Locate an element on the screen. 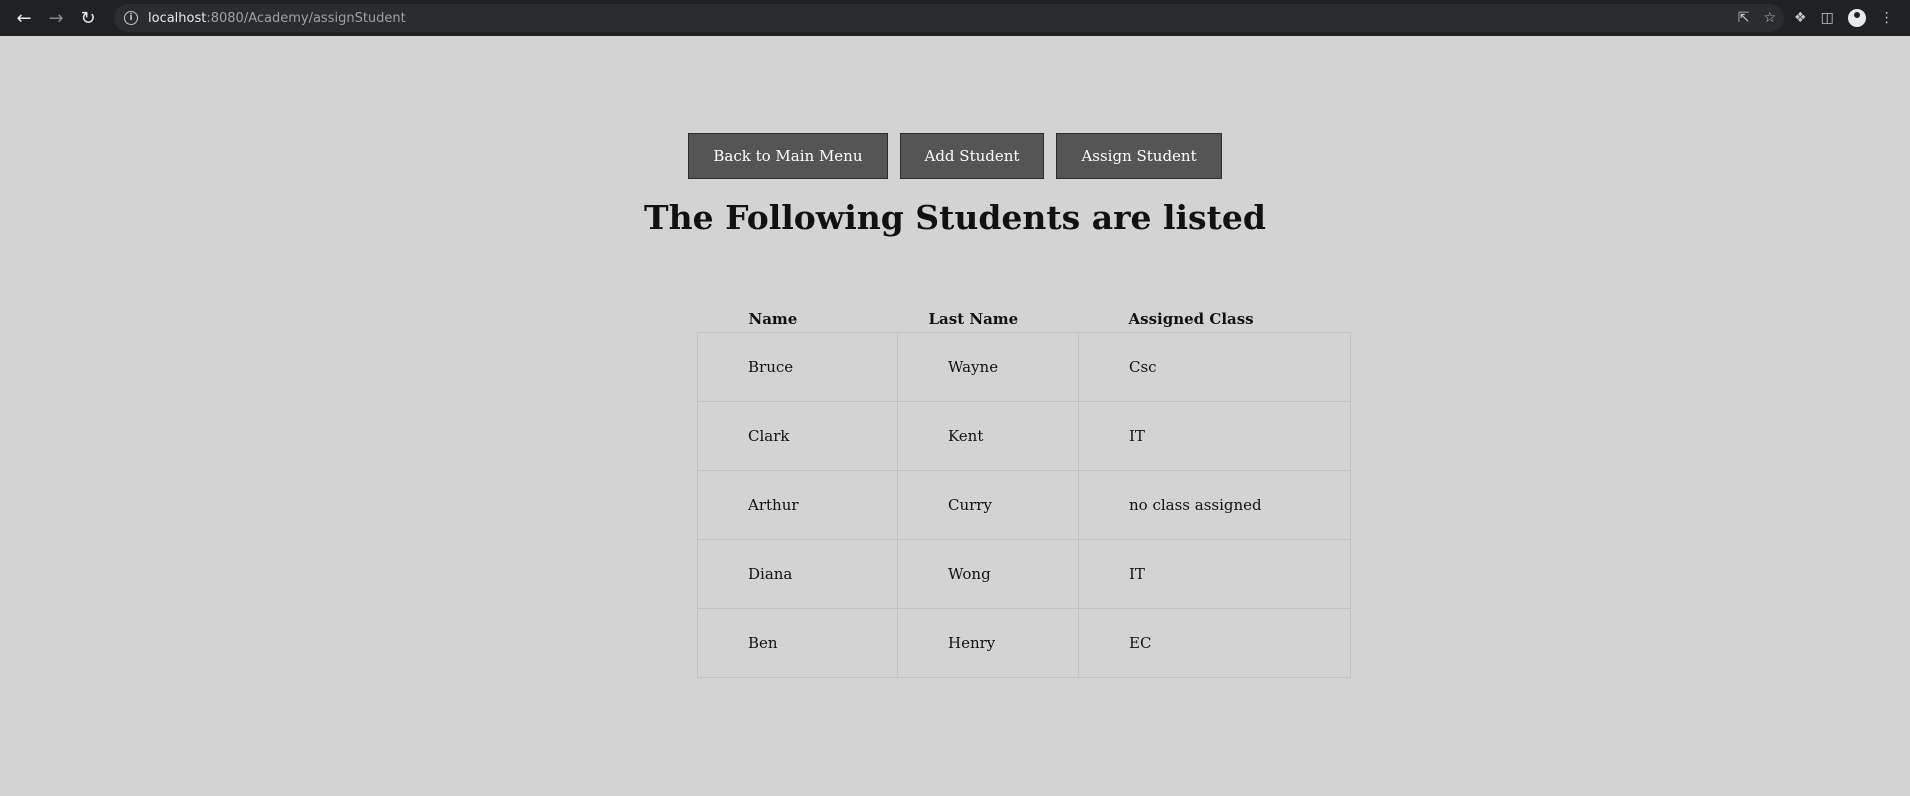 This screenshot has height=796, width=1910. column-header-last-name: Last Name is located at coordinates (973, 319).